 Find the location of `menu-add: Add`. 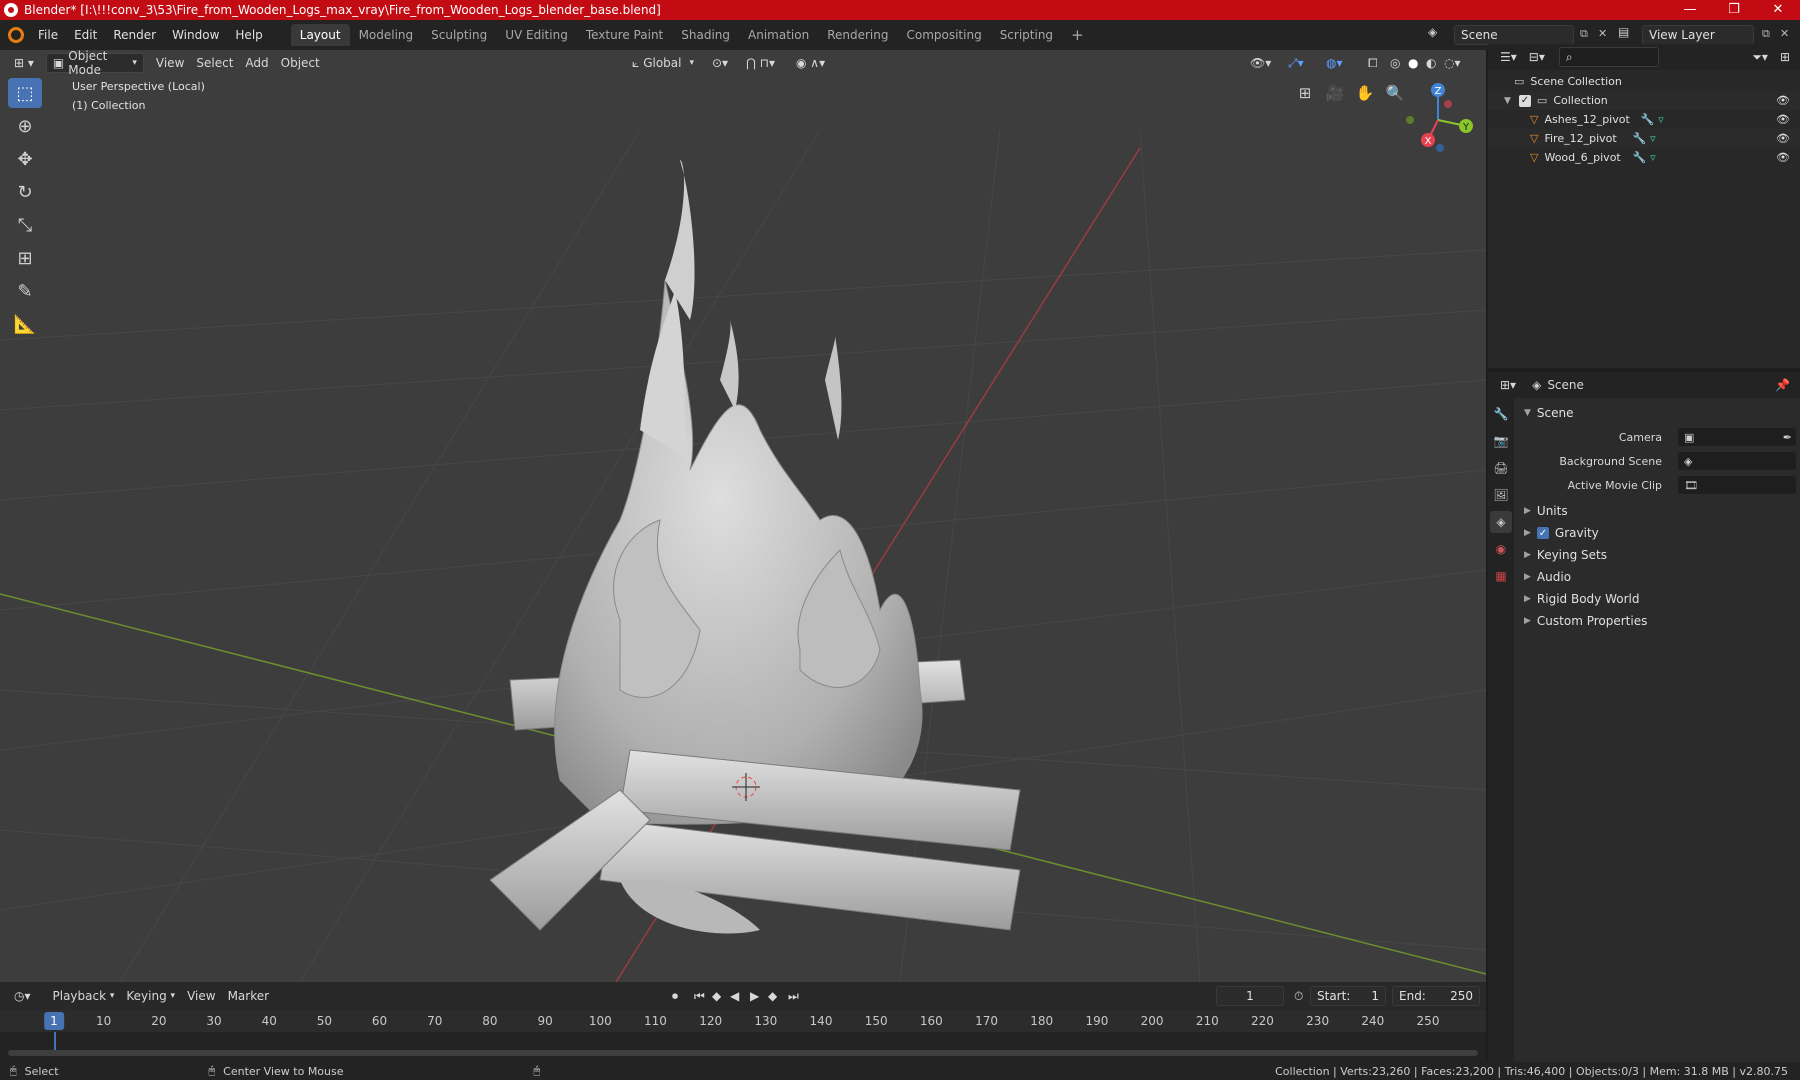

menu-add: Add is located at coordinates (256, 63).